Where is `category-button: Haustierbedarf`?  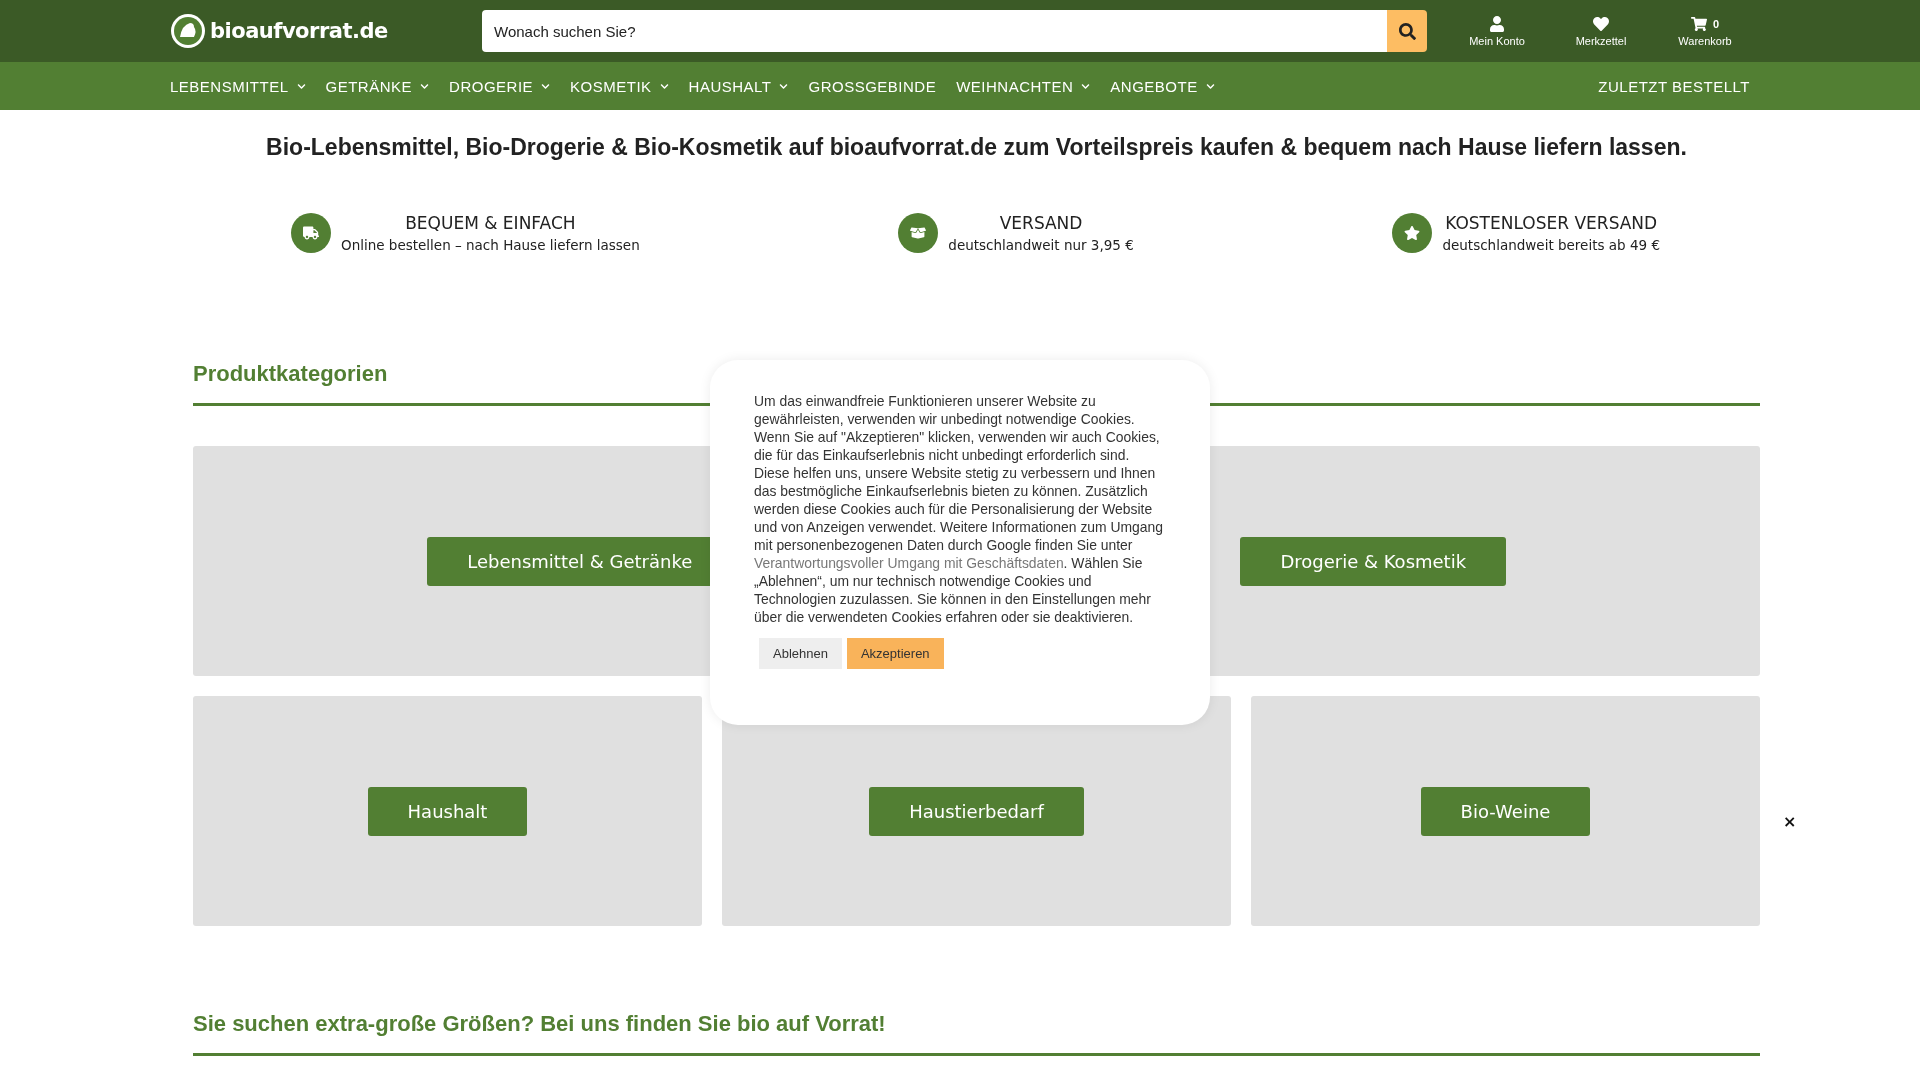
category-button: Haustierbedarf is located at coordinates (976, 811).